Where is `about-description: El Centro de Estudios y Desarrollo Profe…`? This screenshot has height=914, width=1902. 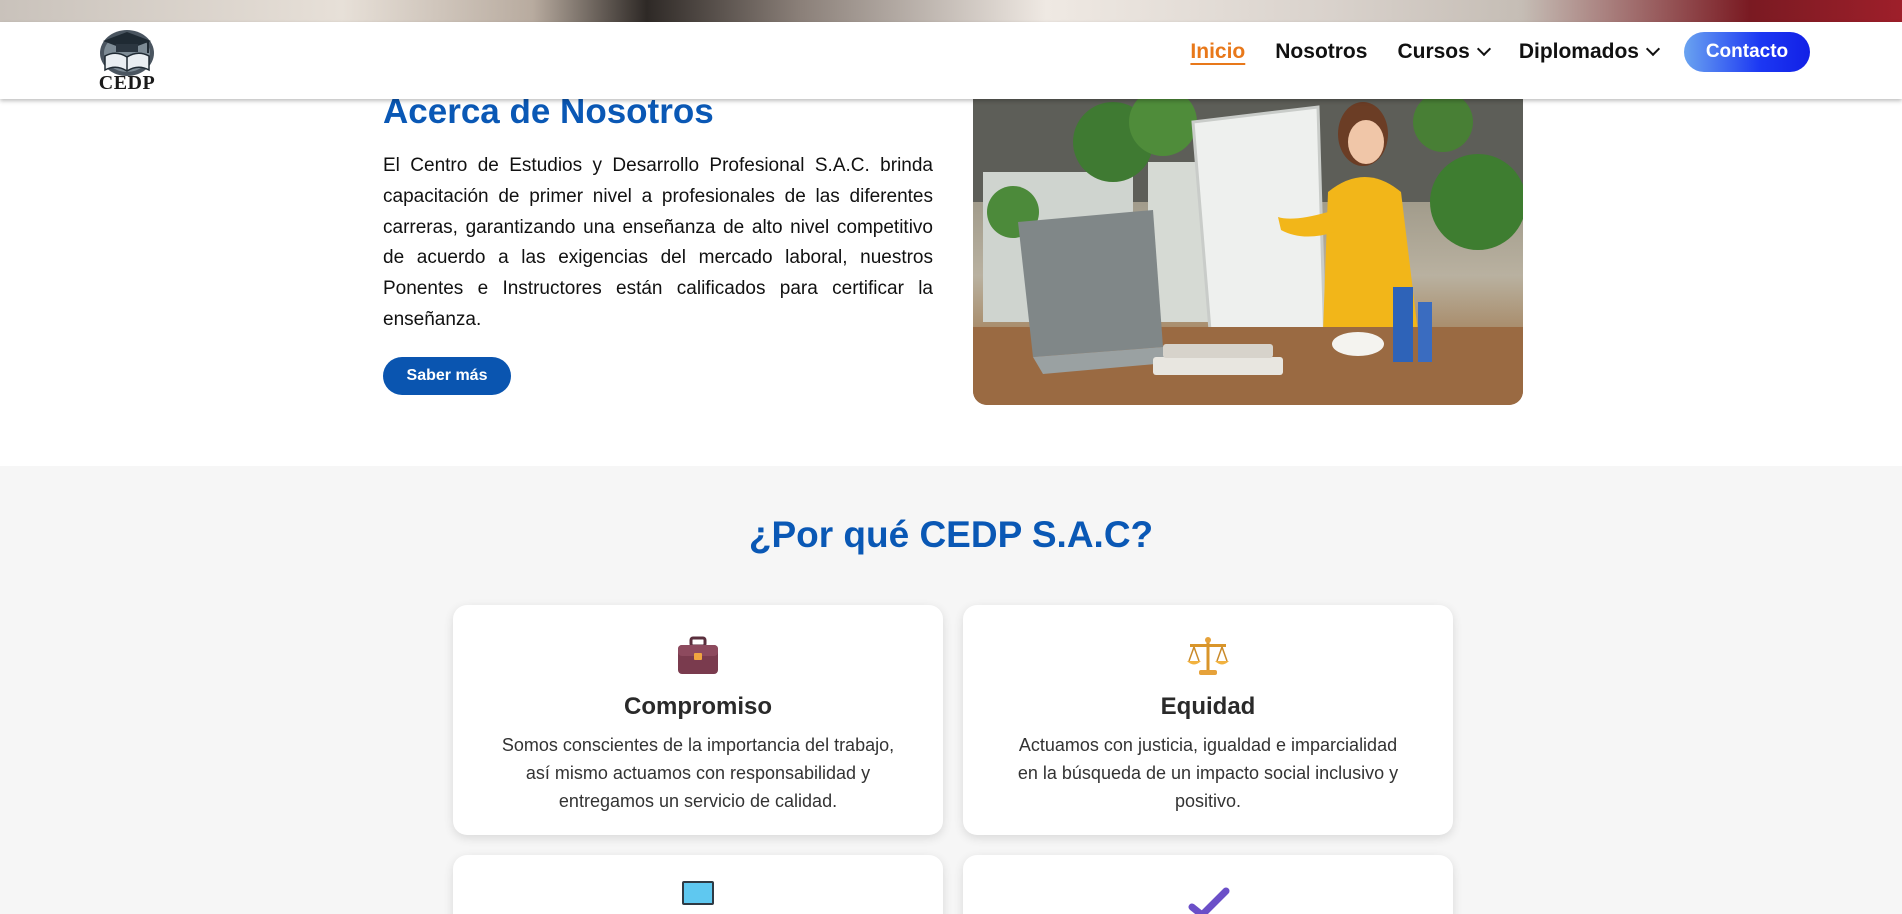 about-description: El Centro de Estudios y Desarrollo Profe… is located at coordinates (658, 242).